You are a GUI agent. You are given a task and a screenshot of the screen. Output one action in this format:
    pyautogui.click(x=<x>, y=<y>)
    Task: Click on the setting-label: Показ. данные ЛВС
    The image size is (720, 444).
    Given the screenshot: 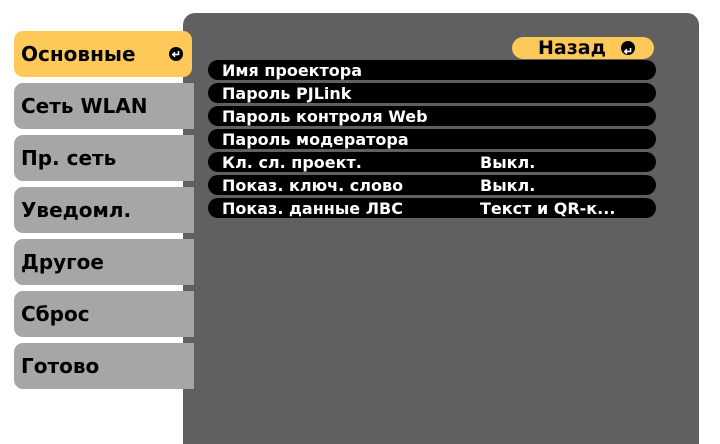 What is the action you would take?
    pyautogui.click(x=312, y=208)
    